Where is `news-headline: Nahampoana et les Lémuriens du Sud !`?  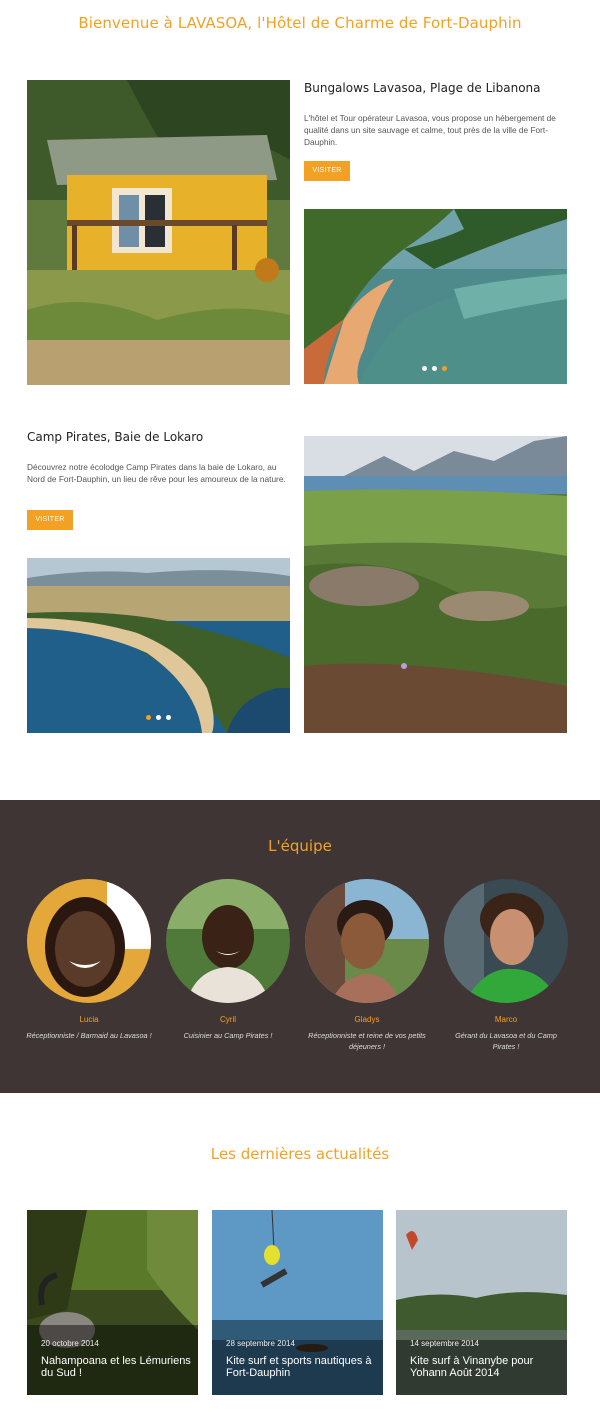
news-headline: Nahampoana et les Lémuriens du Sud ! is located at coordinates (116, 1367).